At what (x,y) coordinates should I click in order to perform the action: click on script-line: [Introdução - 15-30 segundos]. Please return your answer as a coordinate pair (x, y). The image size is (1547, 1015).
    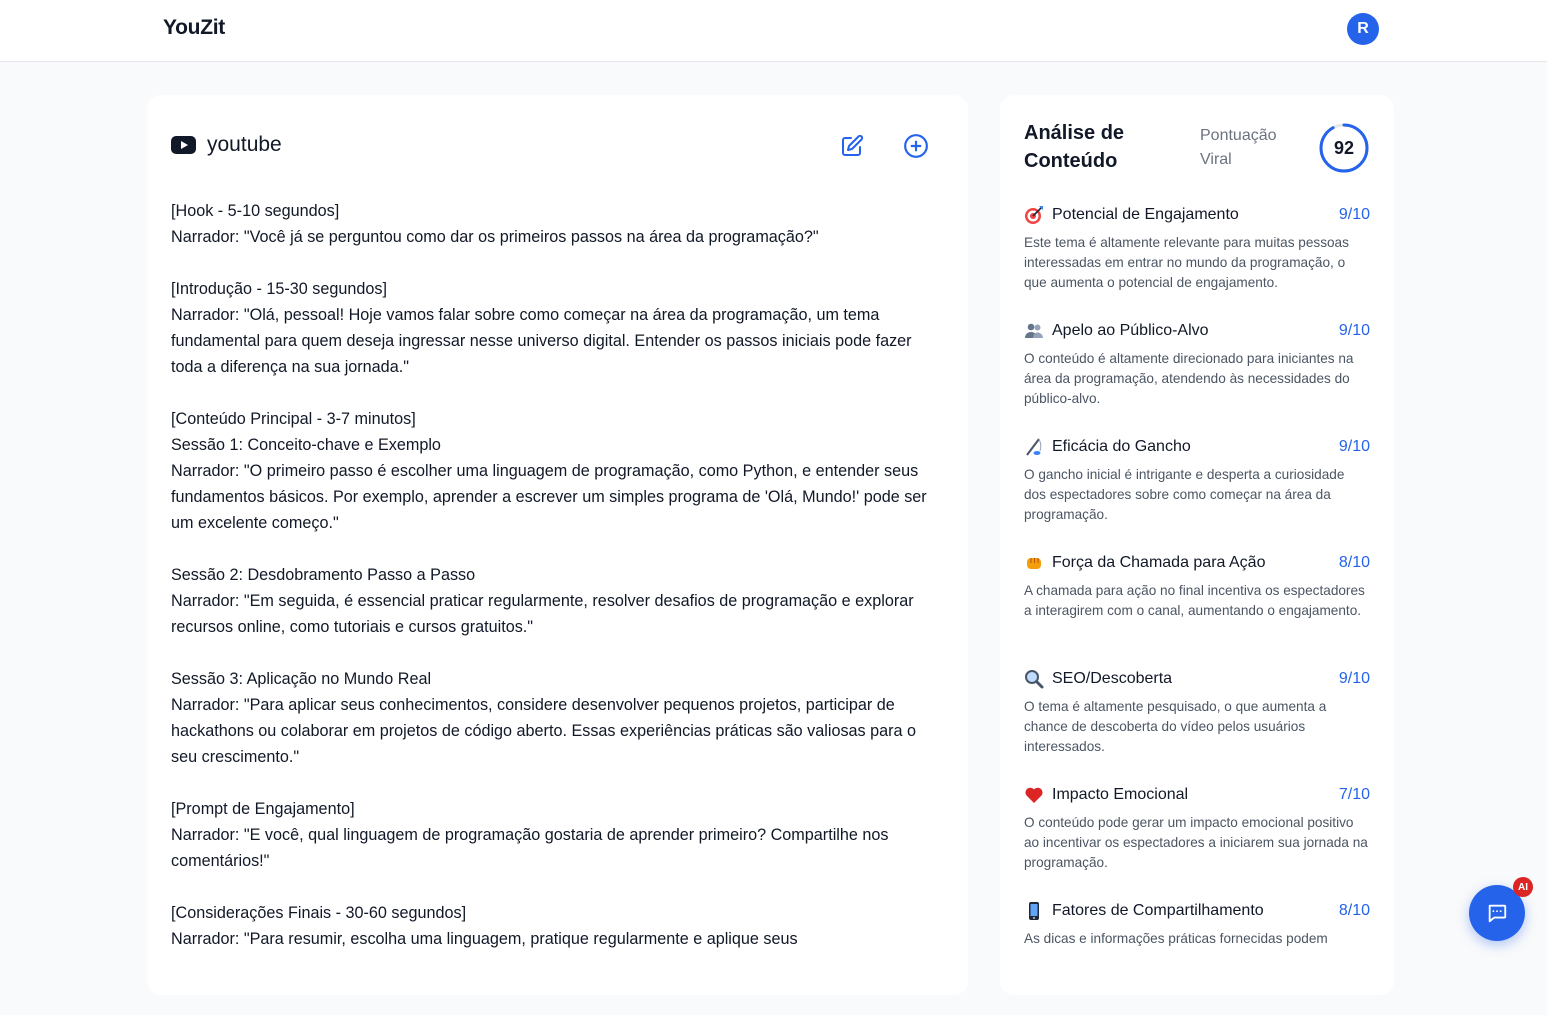
    Looking at the image, I should click on (279, 289).